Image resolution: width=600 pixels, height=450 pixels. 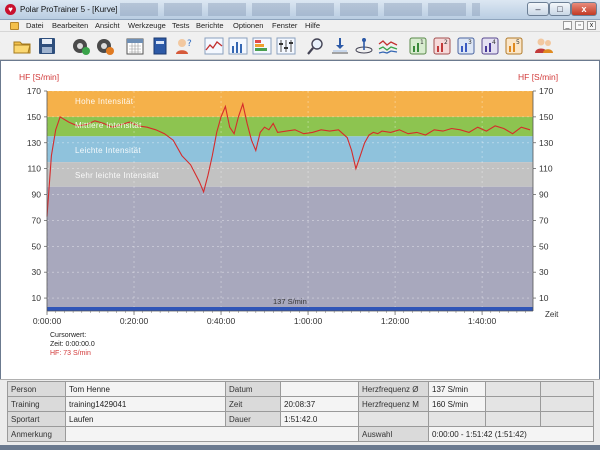 I want to click on menu-tests: Tests, so click(x=181, y=25).